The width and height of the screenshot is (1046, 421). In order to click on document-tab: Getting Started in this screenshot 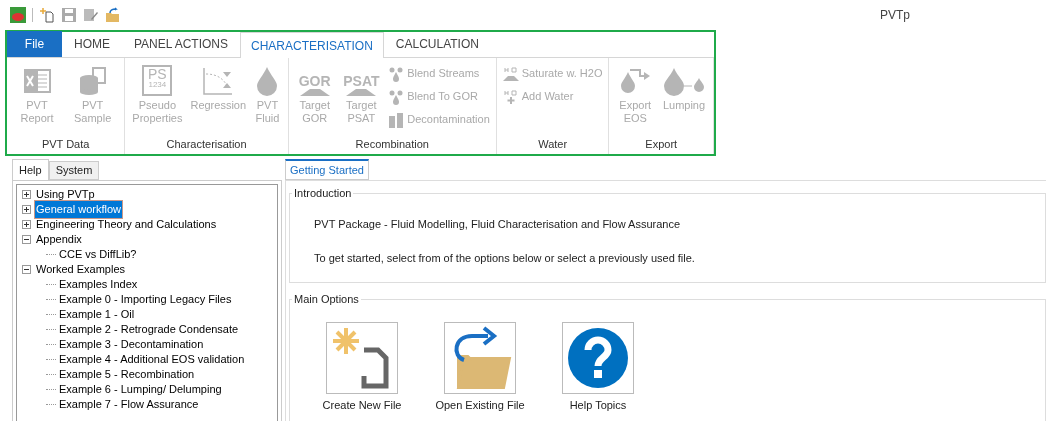, I will do `click(327, 169)`.